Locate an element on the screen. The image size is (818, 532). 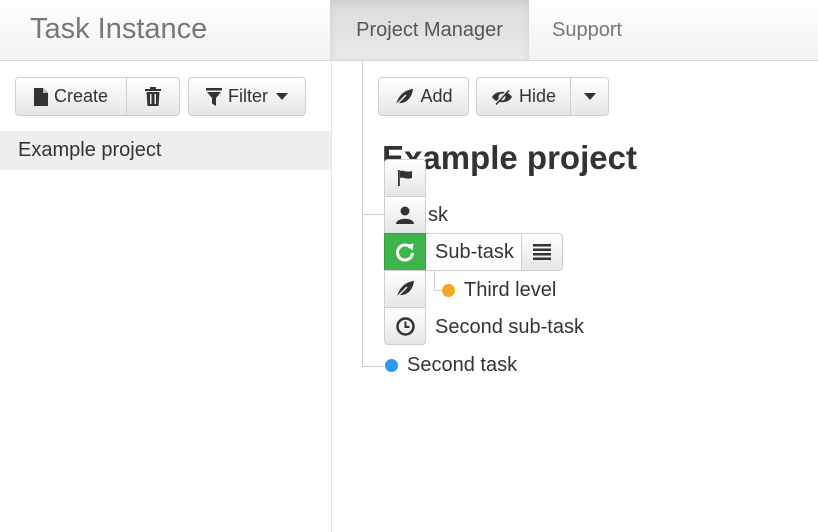
user-icon is located at coordinates (405, 215).